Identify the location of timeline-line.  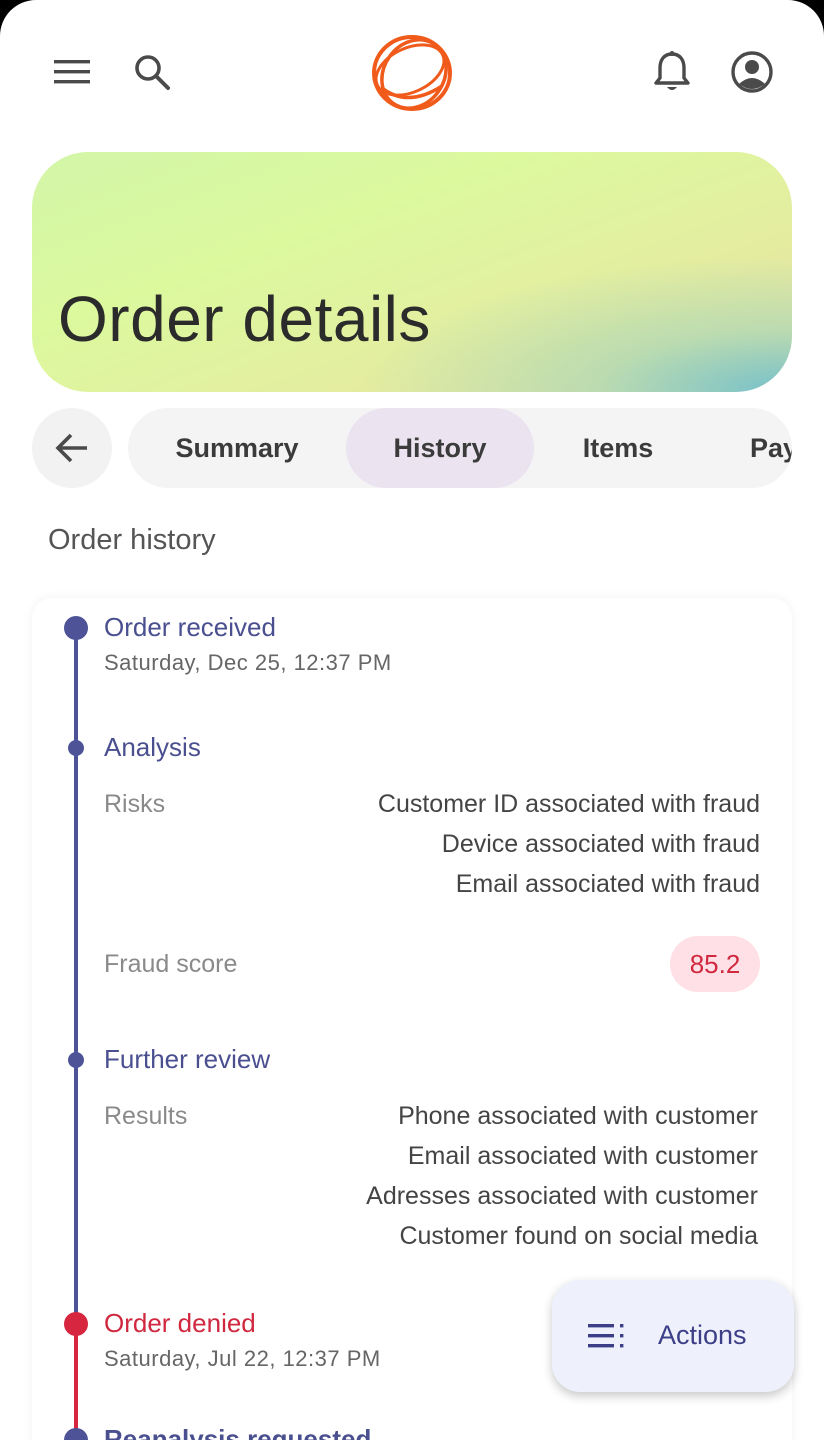
(76, 976).